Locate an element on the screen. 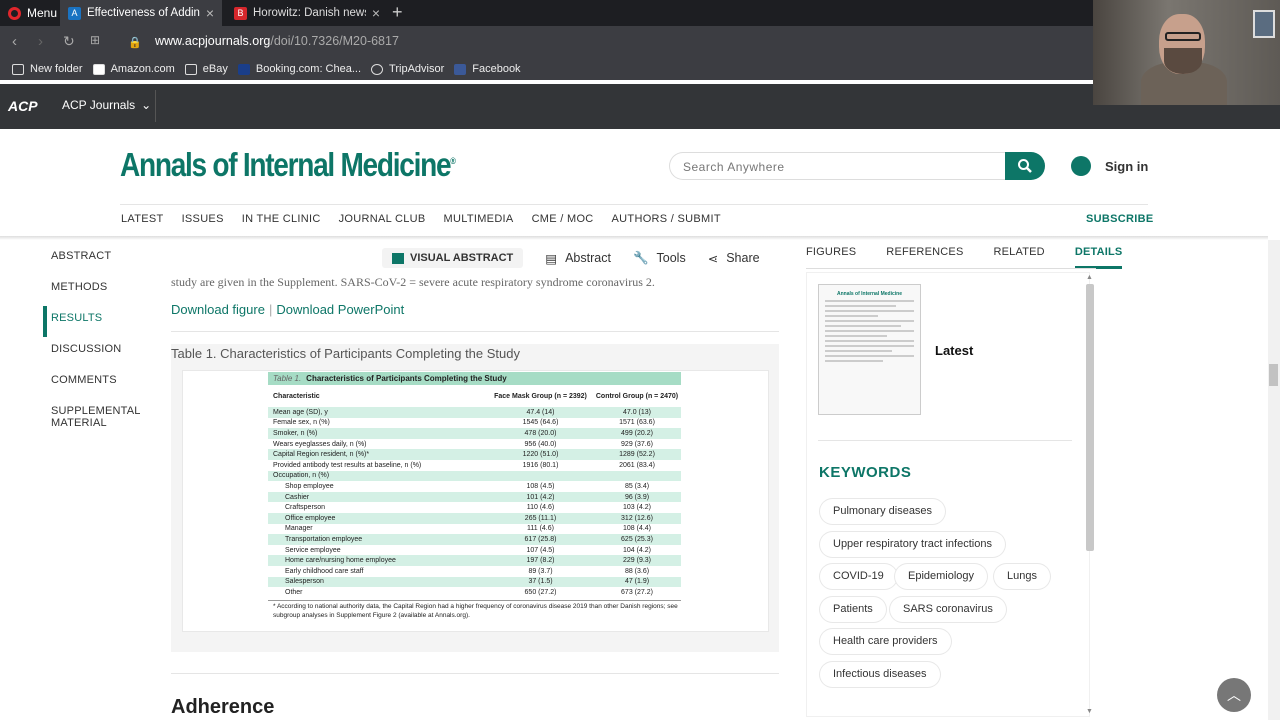  amazon-icon is located at coordinates (98, 69).